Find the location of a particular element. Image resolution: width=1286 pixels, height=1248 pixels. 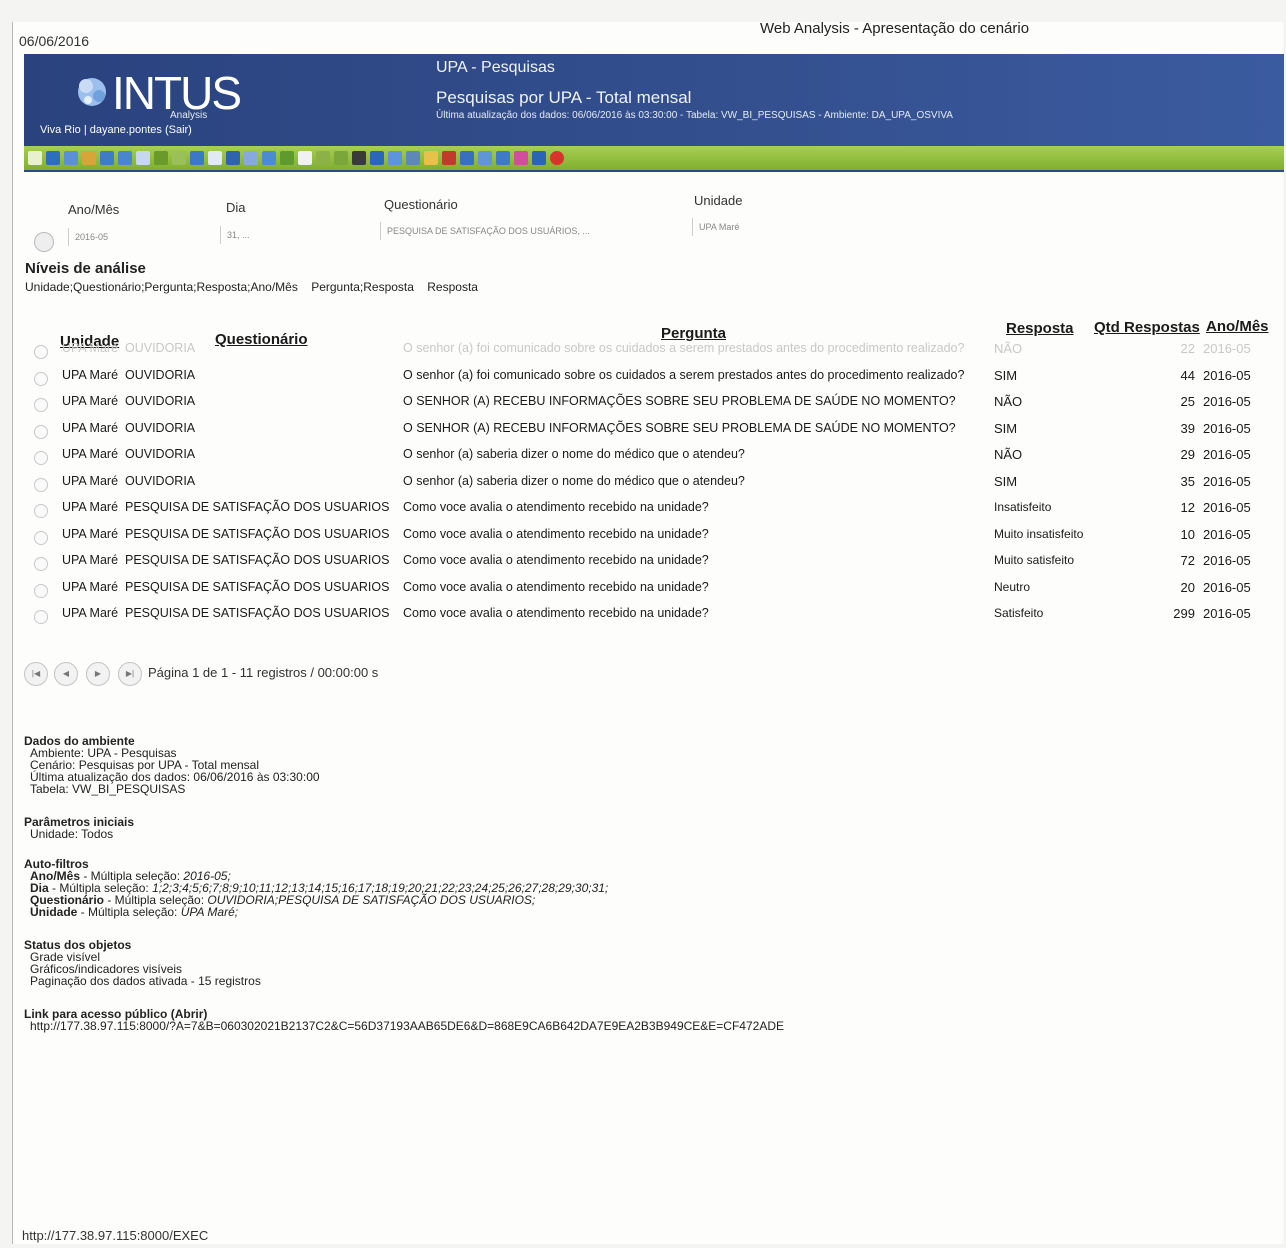

grid-edit-icon is located at coordinates (125, 158).